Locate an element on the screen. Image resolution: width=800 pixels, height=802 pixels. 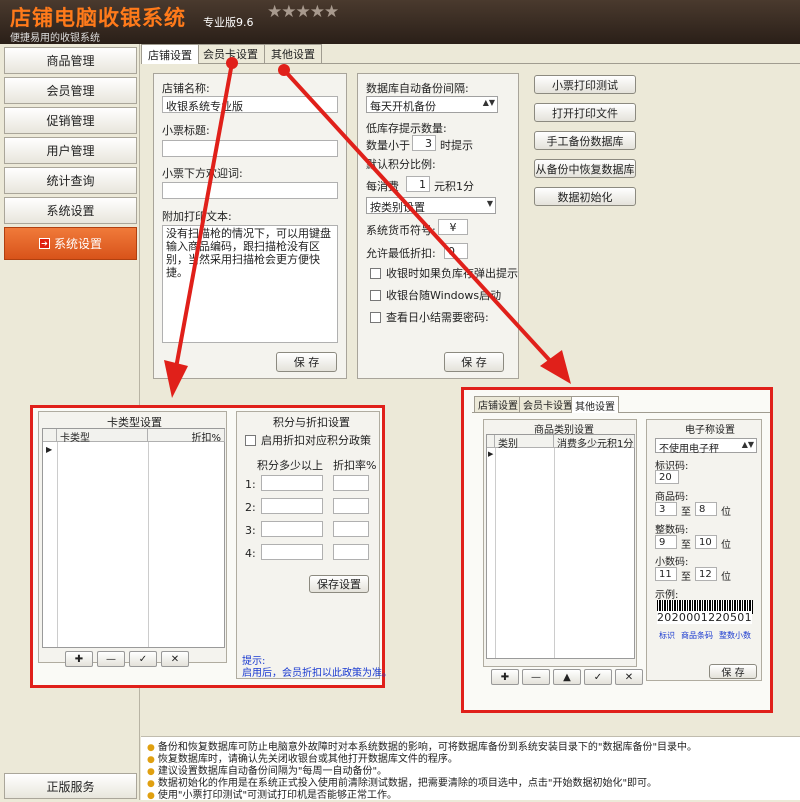
goods-from-input: 3 is located at coordinates (666, 509).